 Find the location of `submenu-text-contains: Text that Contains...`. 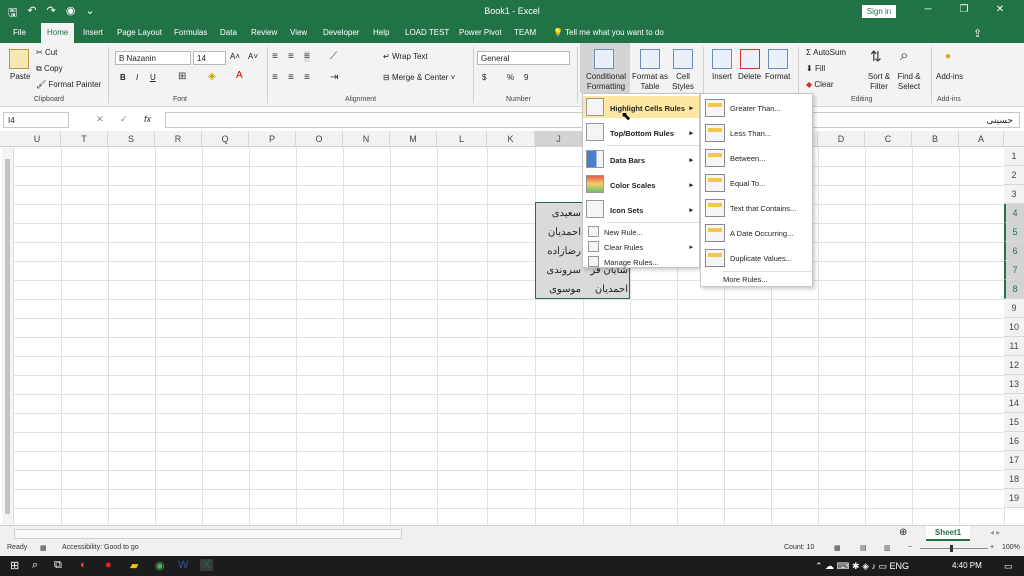

submenu-text-contains: Text that Contains... is located at coordinates (756, 208).